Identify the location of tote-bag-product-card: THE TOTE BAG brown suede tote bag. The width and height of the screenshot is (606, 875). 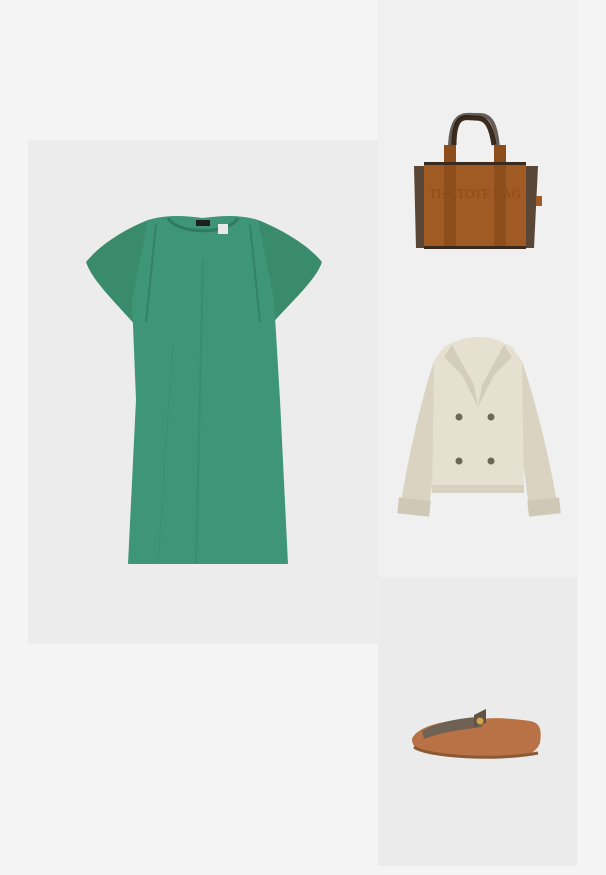
(477, 143).